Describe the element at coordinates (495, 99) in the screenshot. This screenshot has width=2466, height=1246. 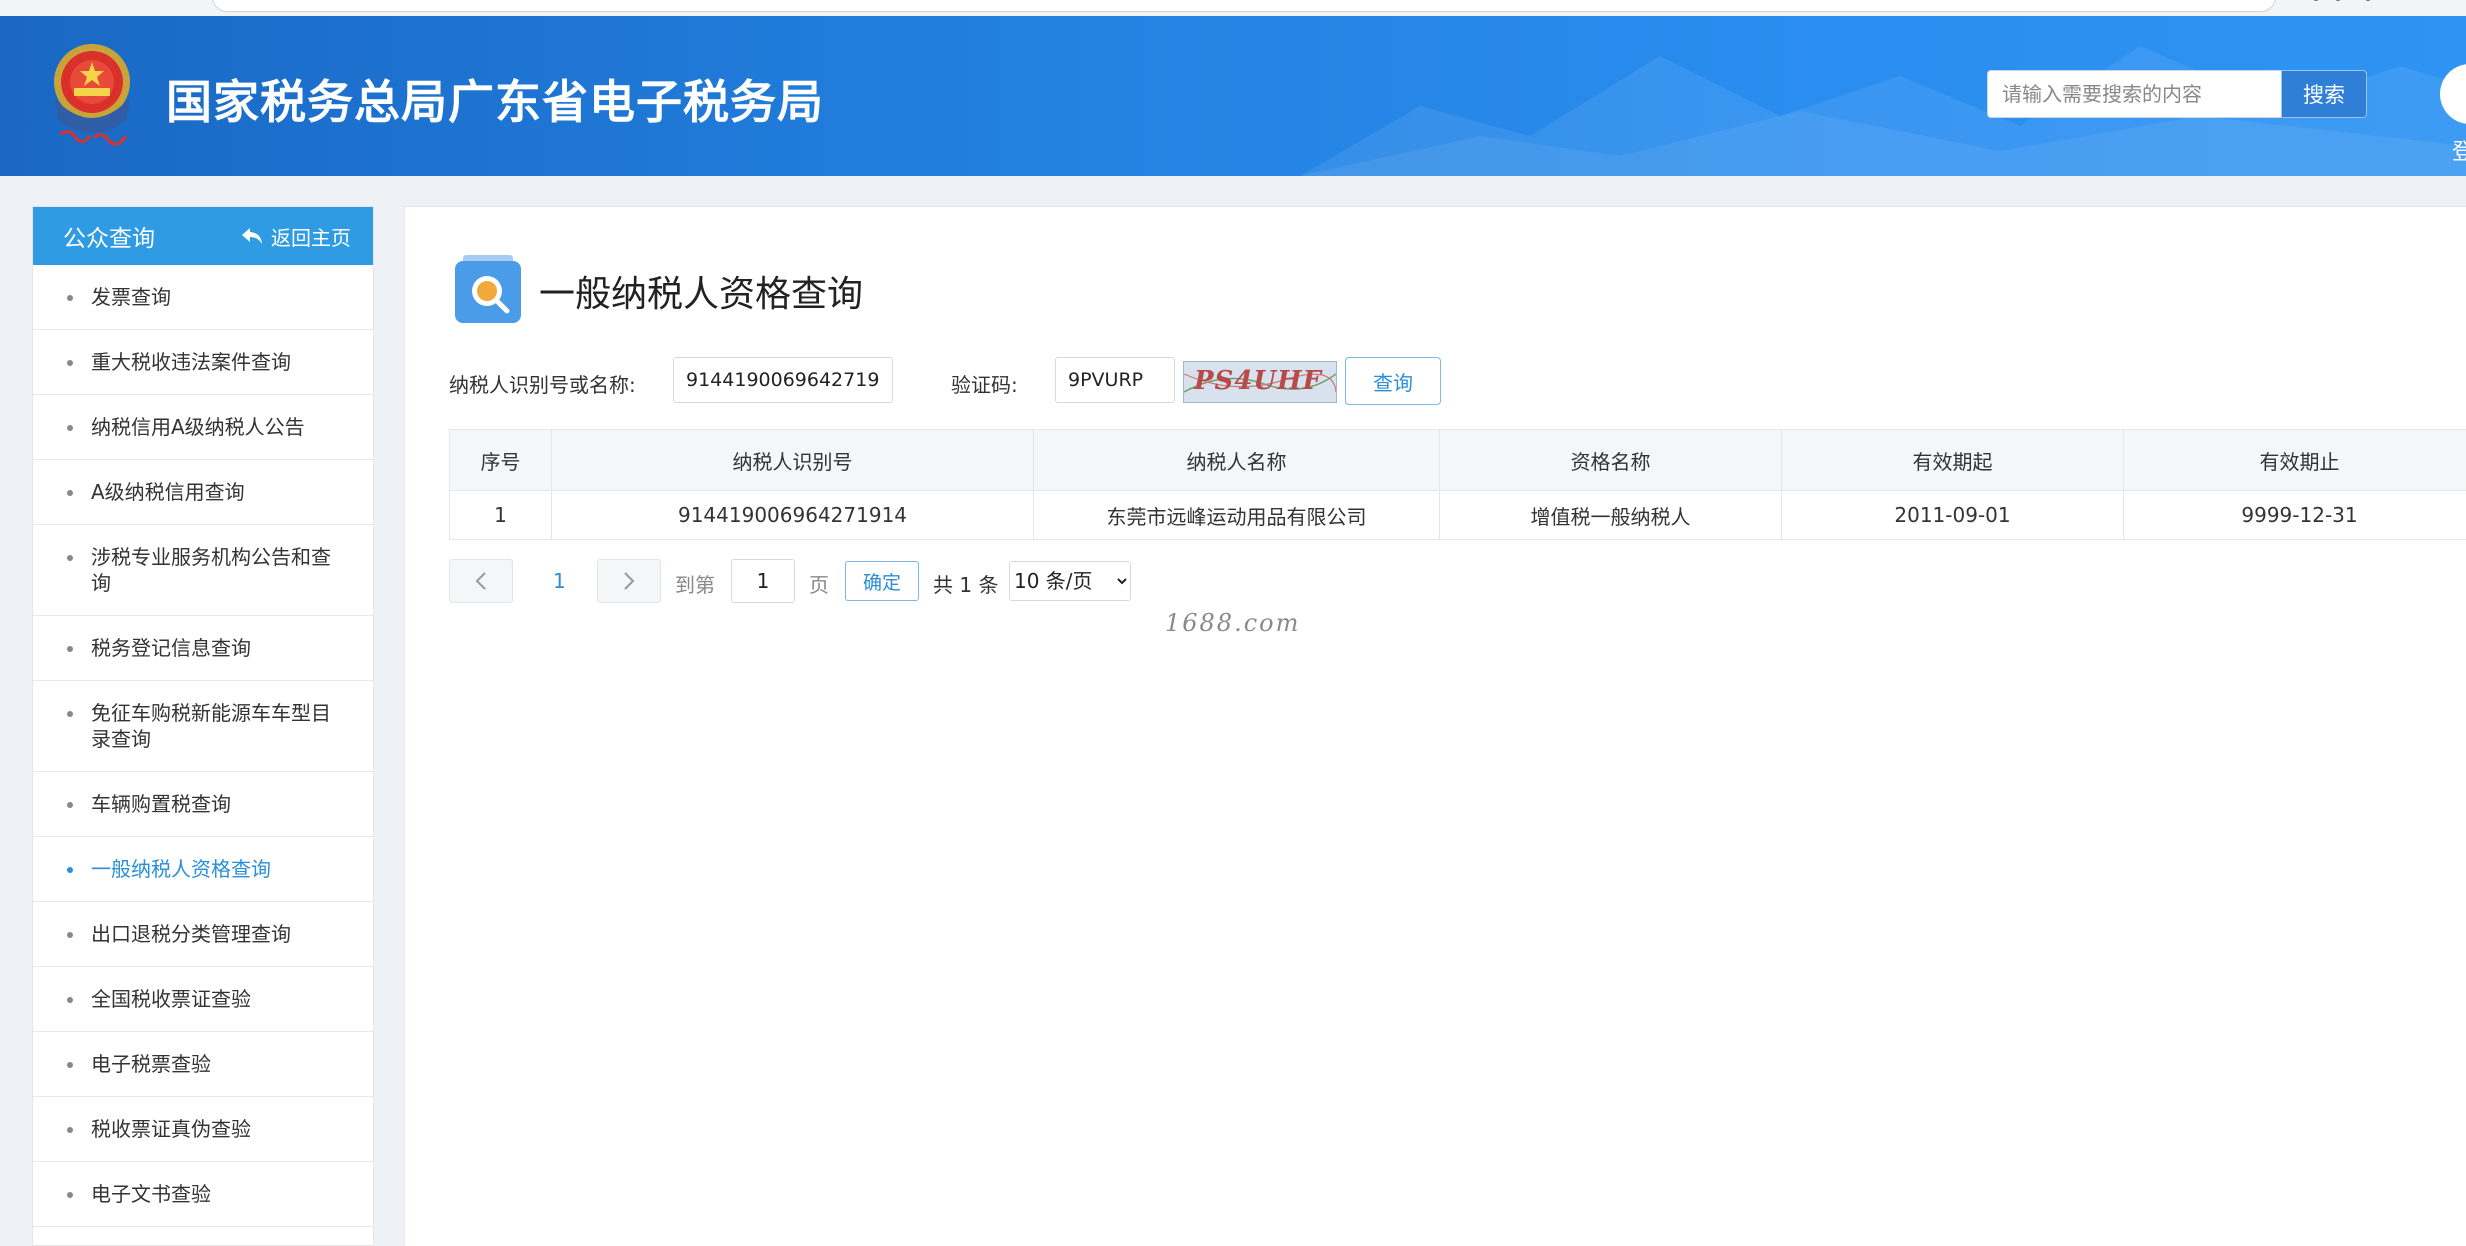
I see `site-title: 国家税务总局广东省电子税务局` at that location.